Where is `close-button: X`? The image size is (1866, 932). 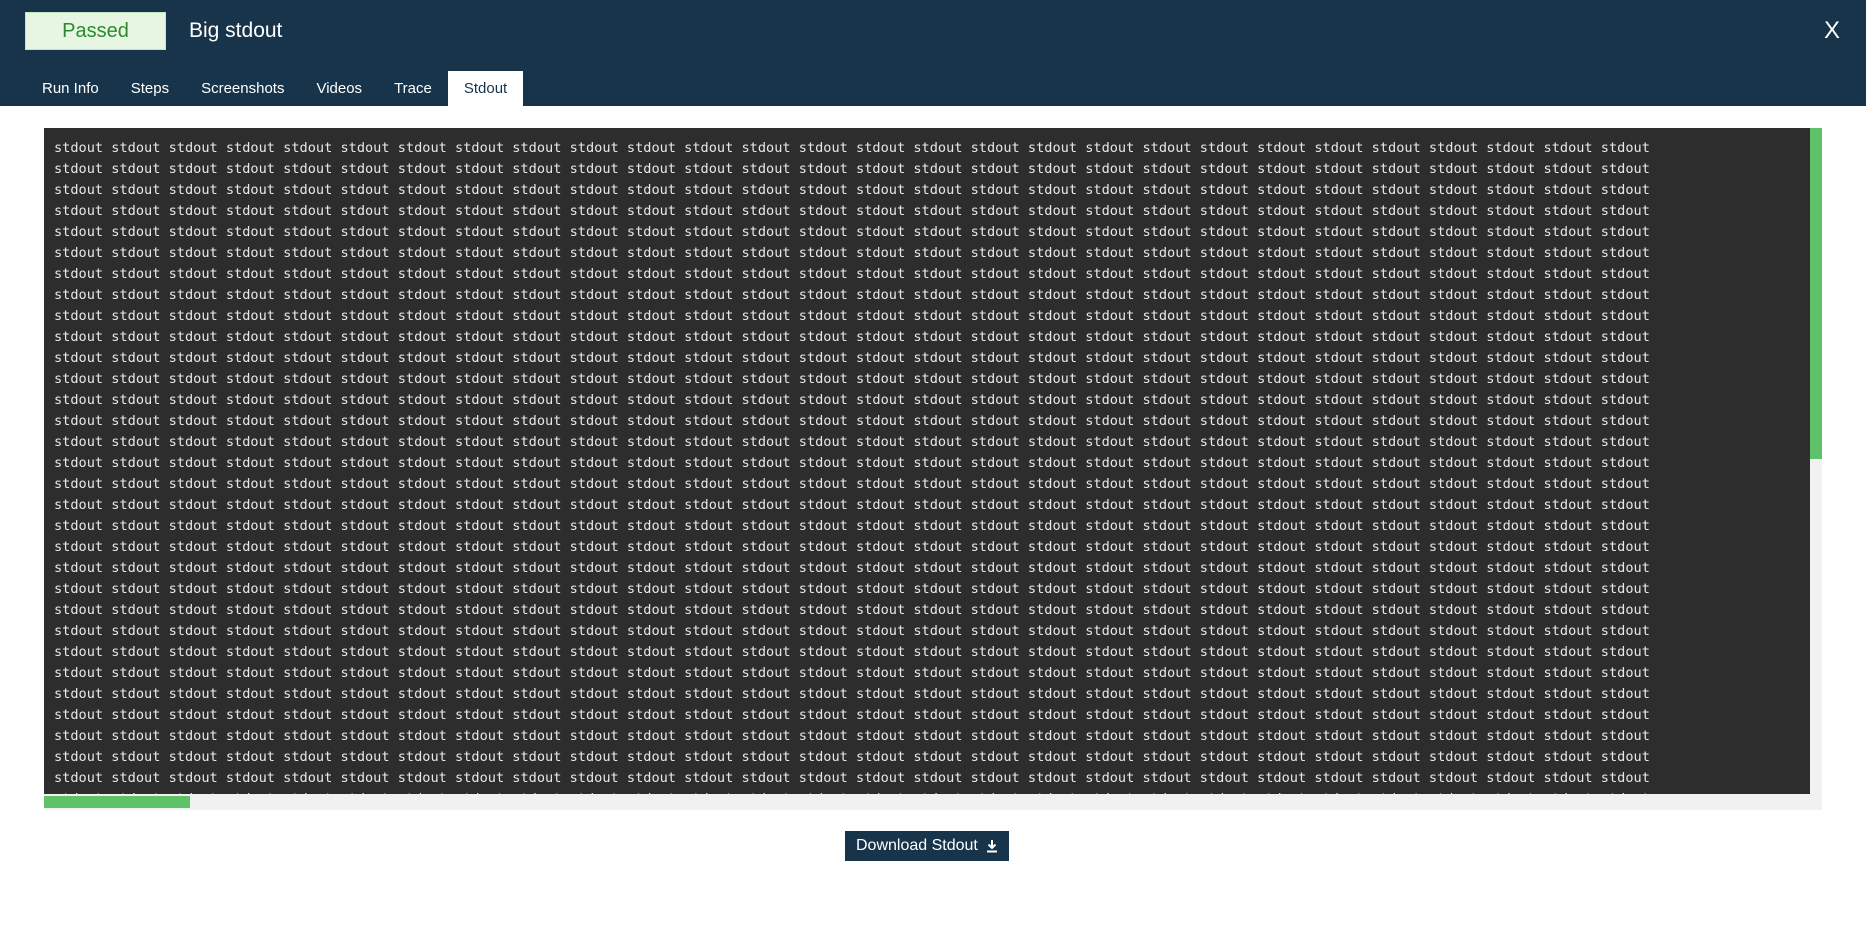
close-button: X is located at coordinates (1832, 31).